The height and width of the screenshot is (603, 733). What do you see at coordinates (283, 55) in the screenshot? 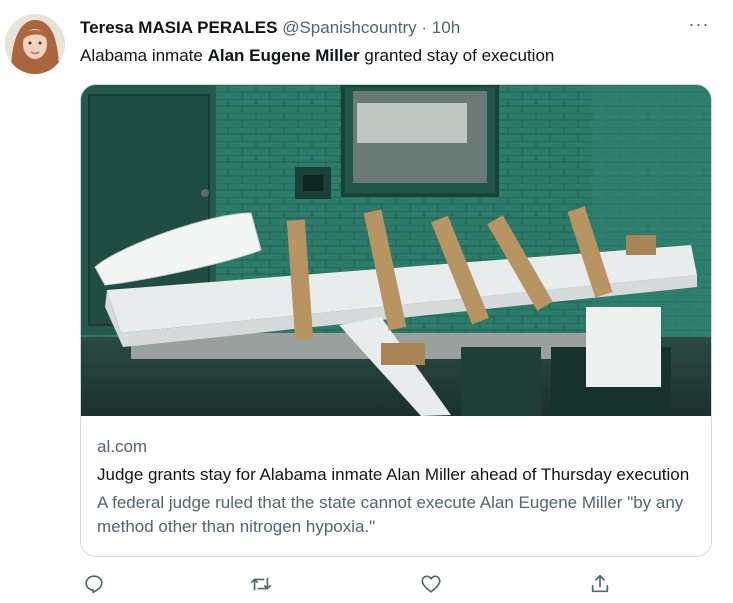
I see `tweet-text-bold: Alan Eugene Miller` at bounding box center [283, 55].